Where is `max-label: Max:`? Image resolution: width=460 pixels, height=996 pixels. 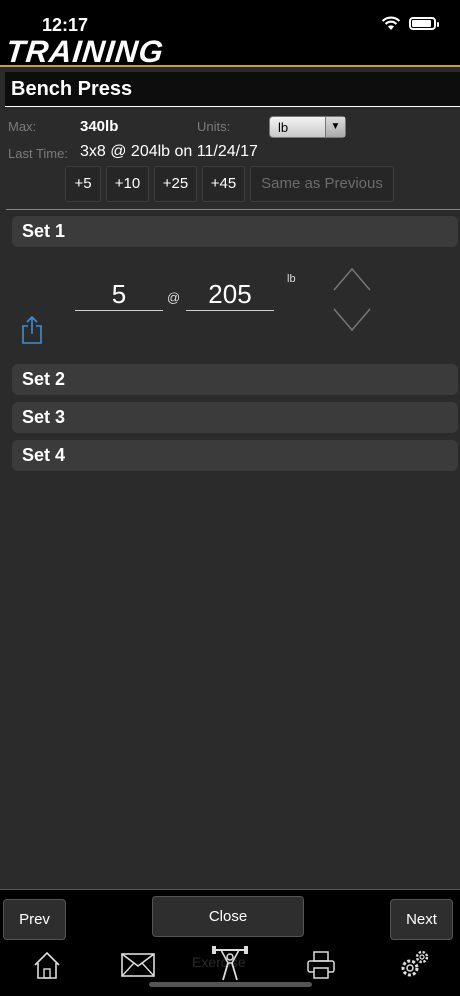
max-label: Max: is located at coordinates (22, 126).